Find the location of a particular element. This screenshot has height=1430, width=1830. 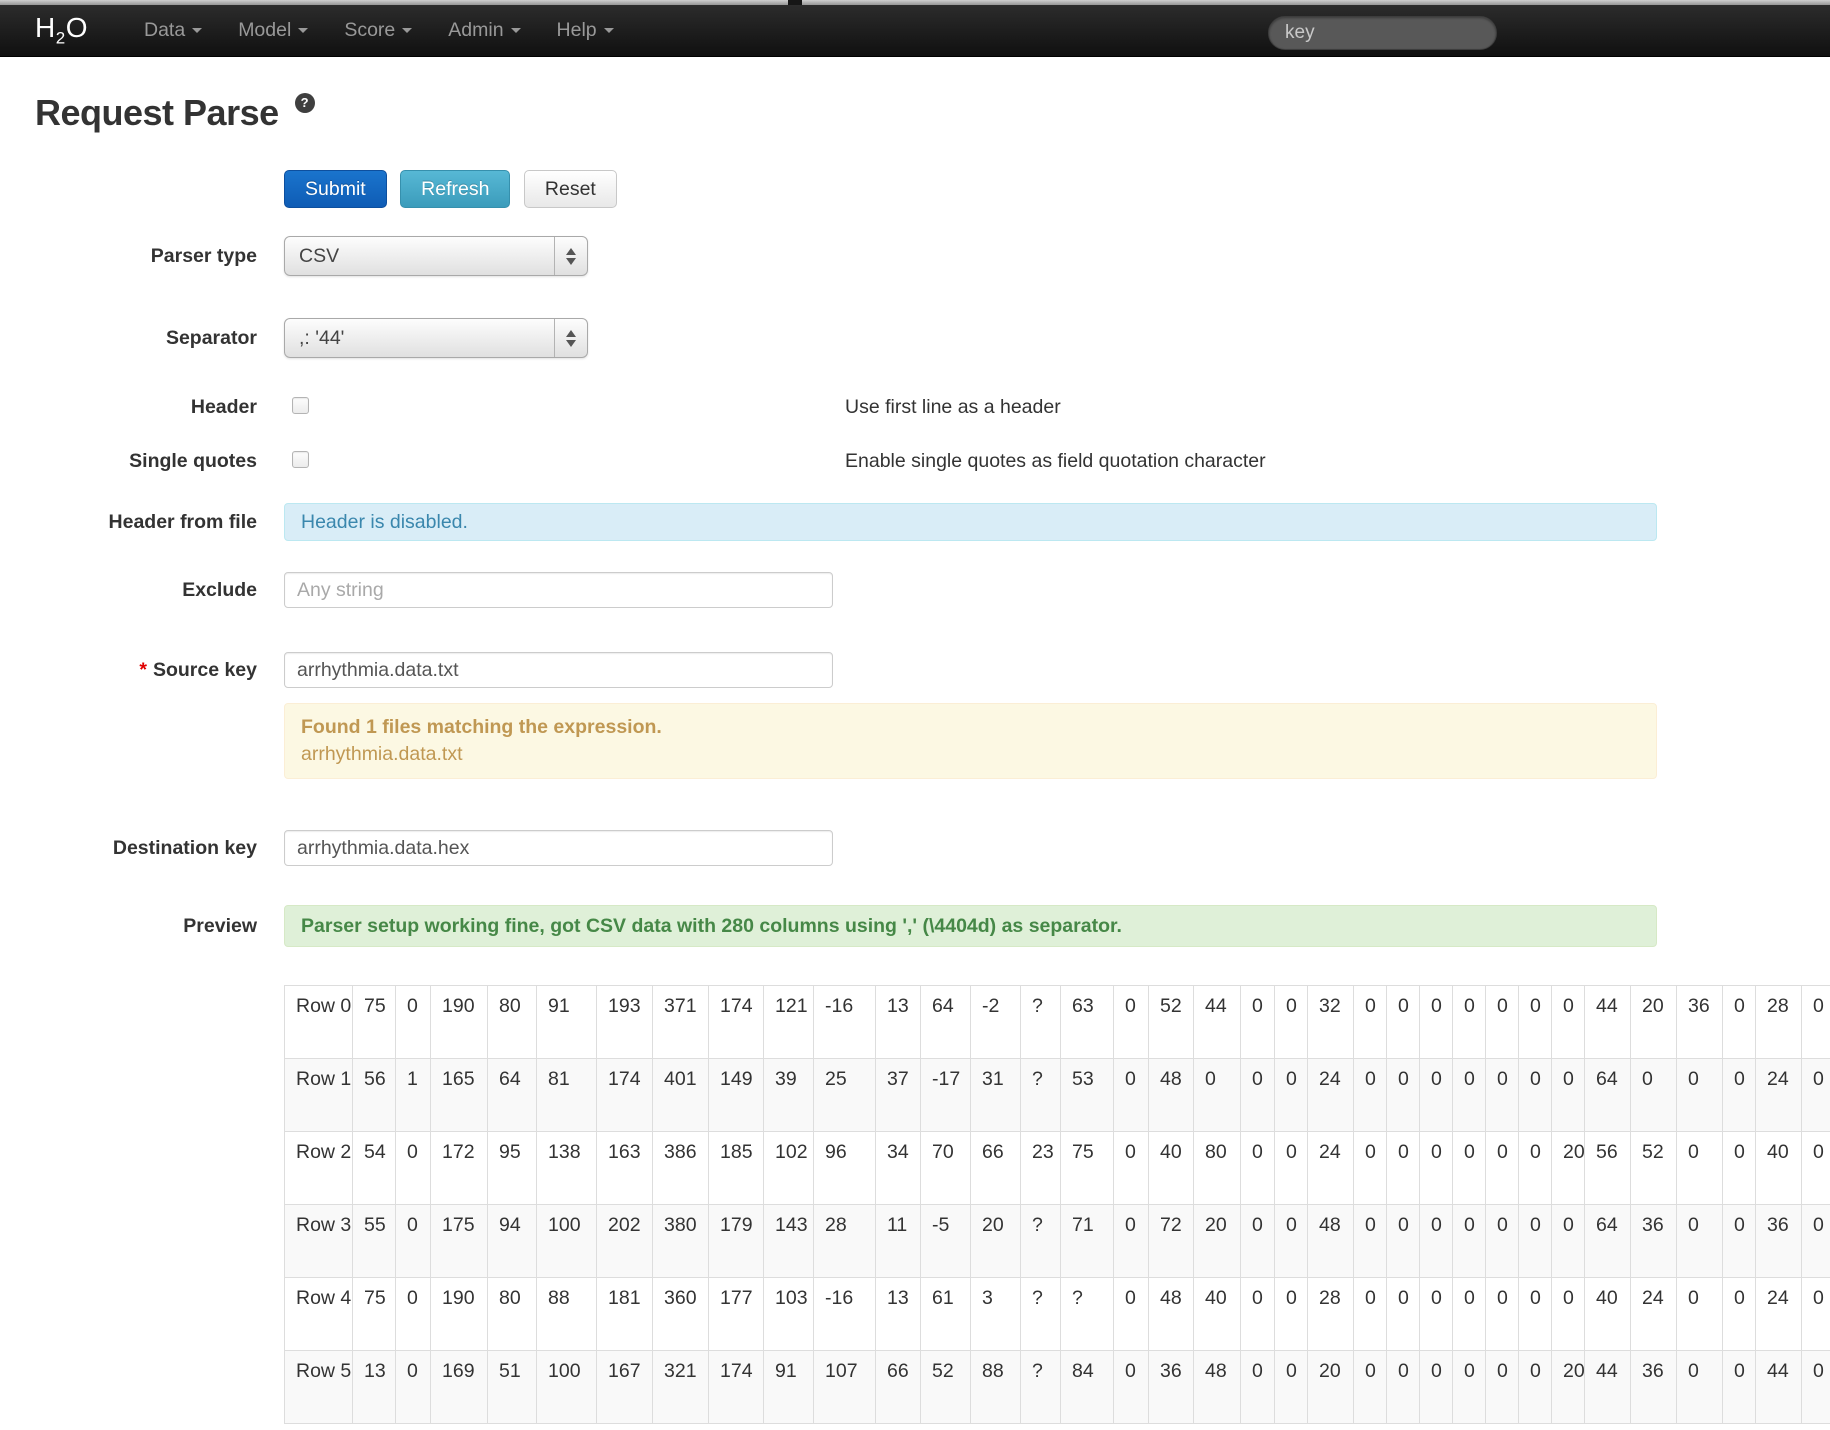

table-cell: 84 is located at coordinates (1087, 1387).